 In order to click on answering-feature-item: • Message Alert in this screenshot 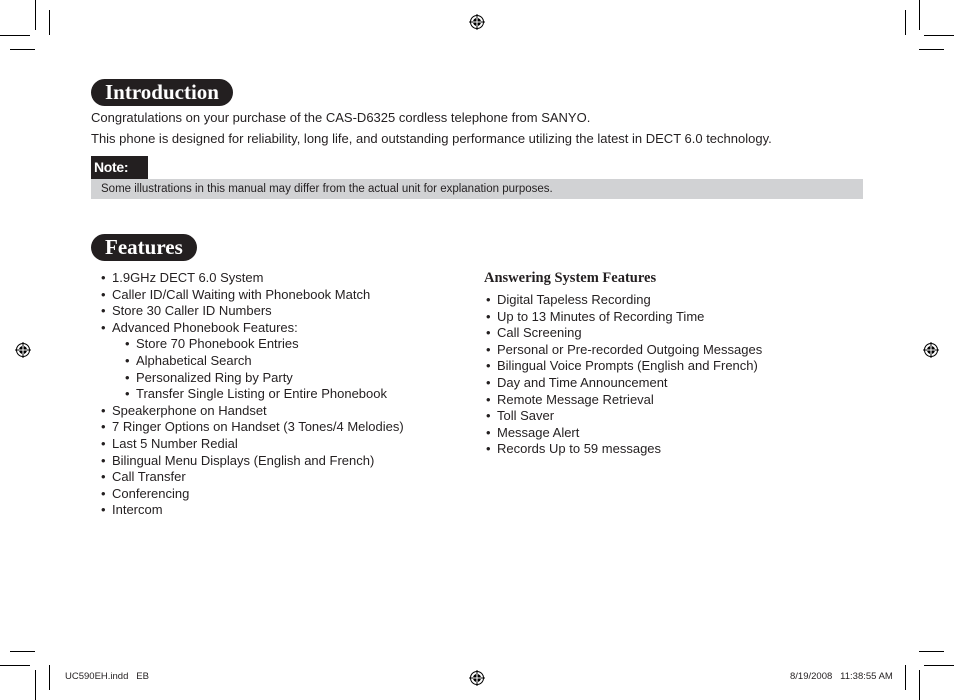, I will do `click(624, 433)`.